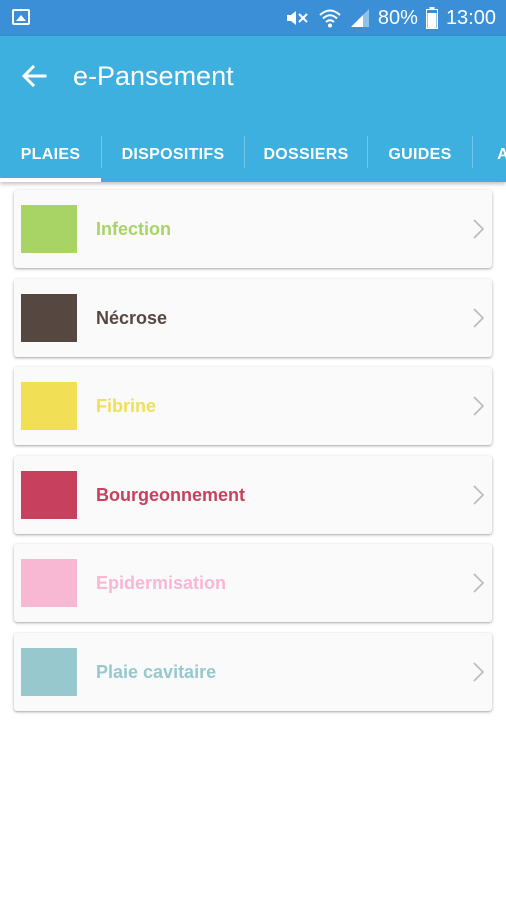 The height and width of the screenshot is (900, 506). I want to click on battery-percent: 80%, so click(397, 17).